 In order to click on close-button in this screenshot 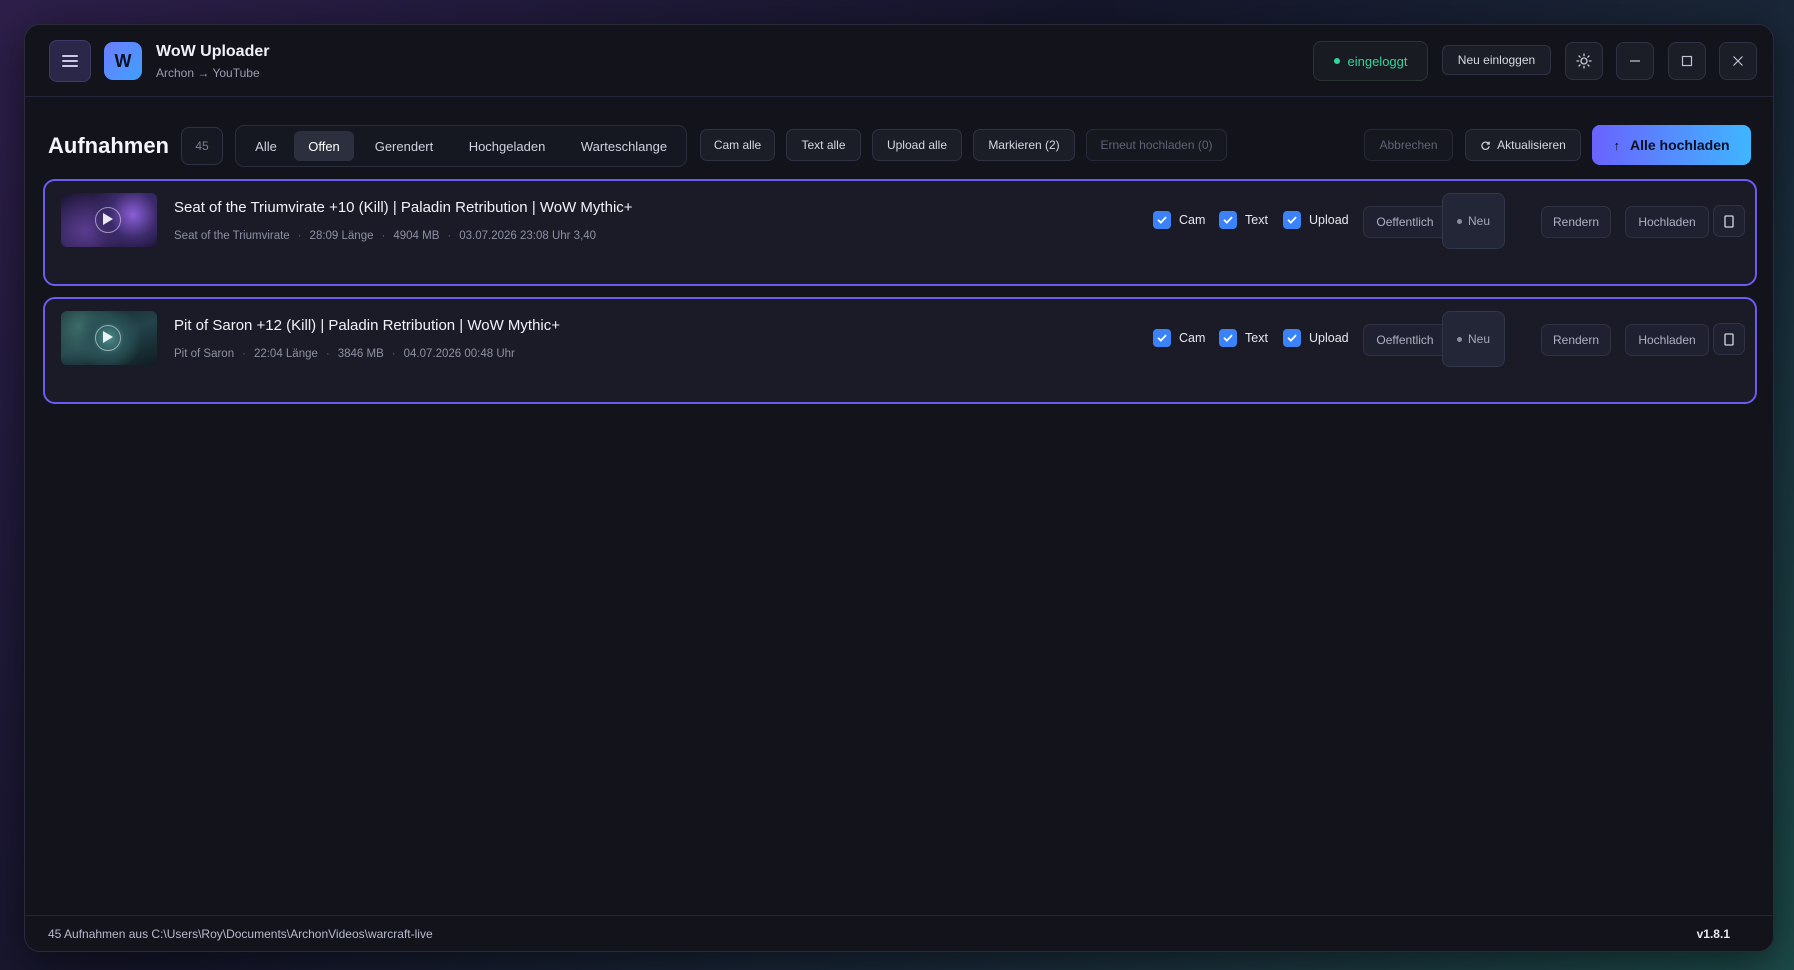, I will do `click(1738, 61)`.